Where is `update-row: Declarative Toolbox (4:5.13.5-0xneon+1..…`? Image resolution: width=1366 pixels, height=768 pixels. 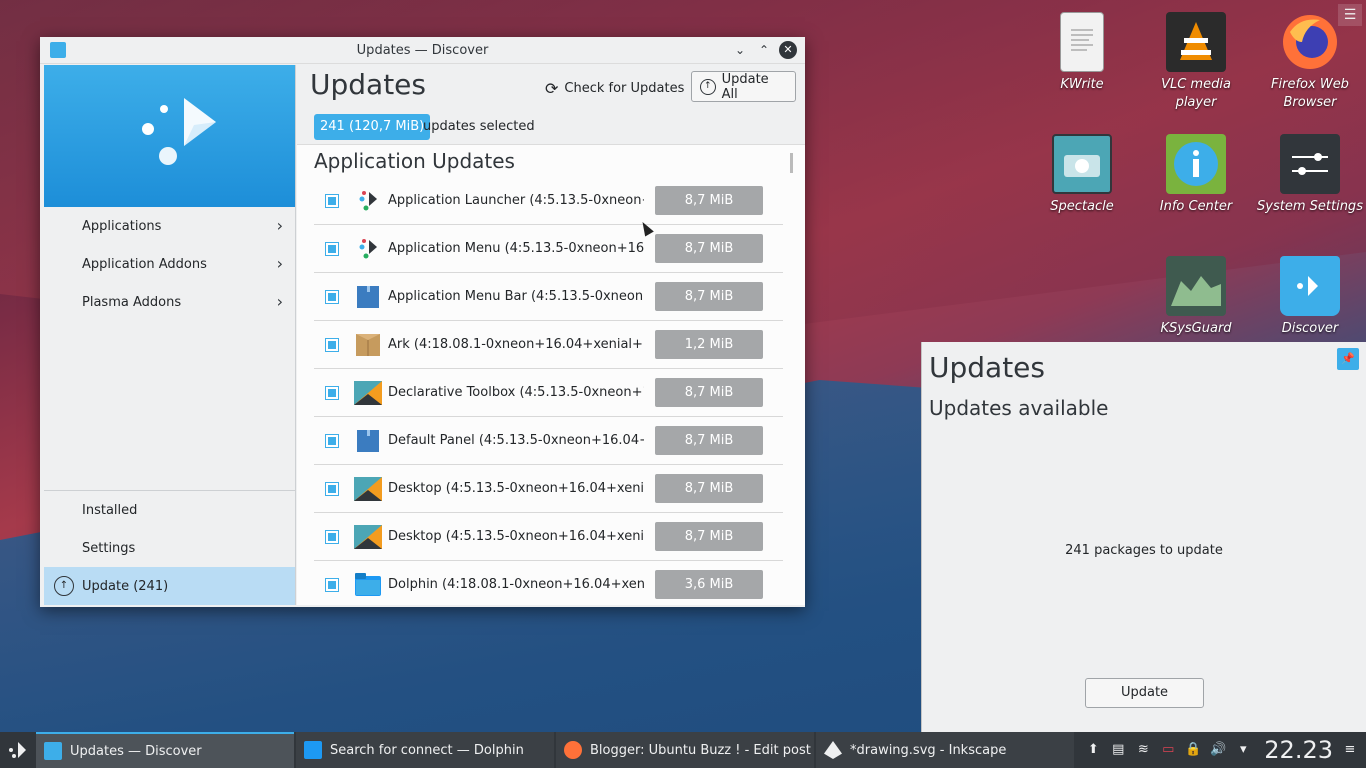 update-row: Declarative Toolbox (4:5.13.5-0xneon+1..… is located at coordinates (548, 393).